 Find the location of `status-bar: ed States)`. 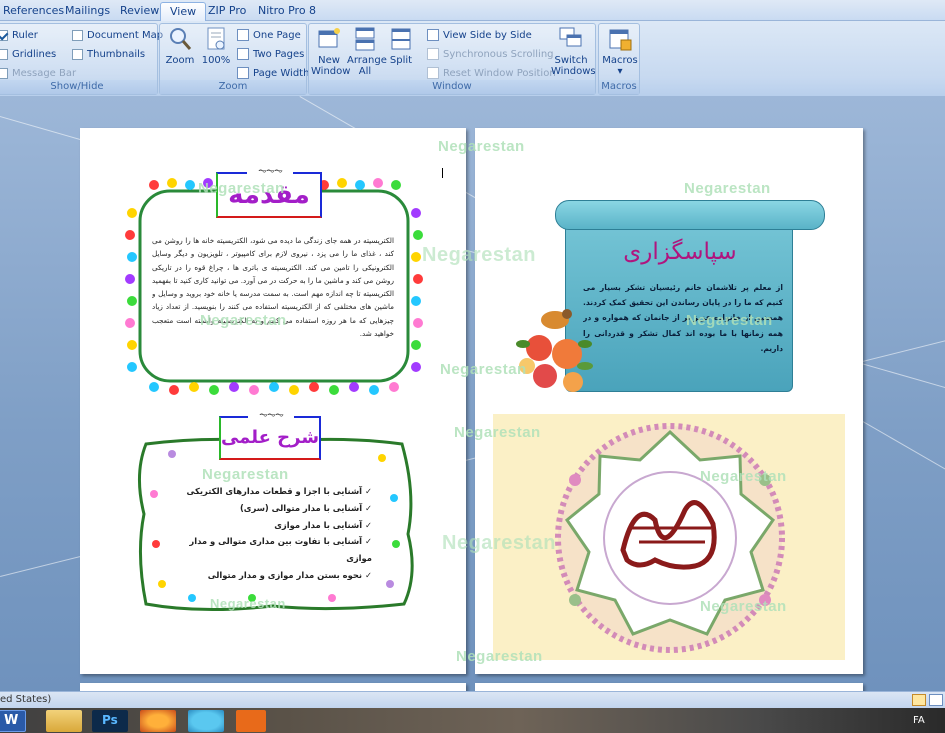

status-bar: ed States) is located at coordinates (472, 699).